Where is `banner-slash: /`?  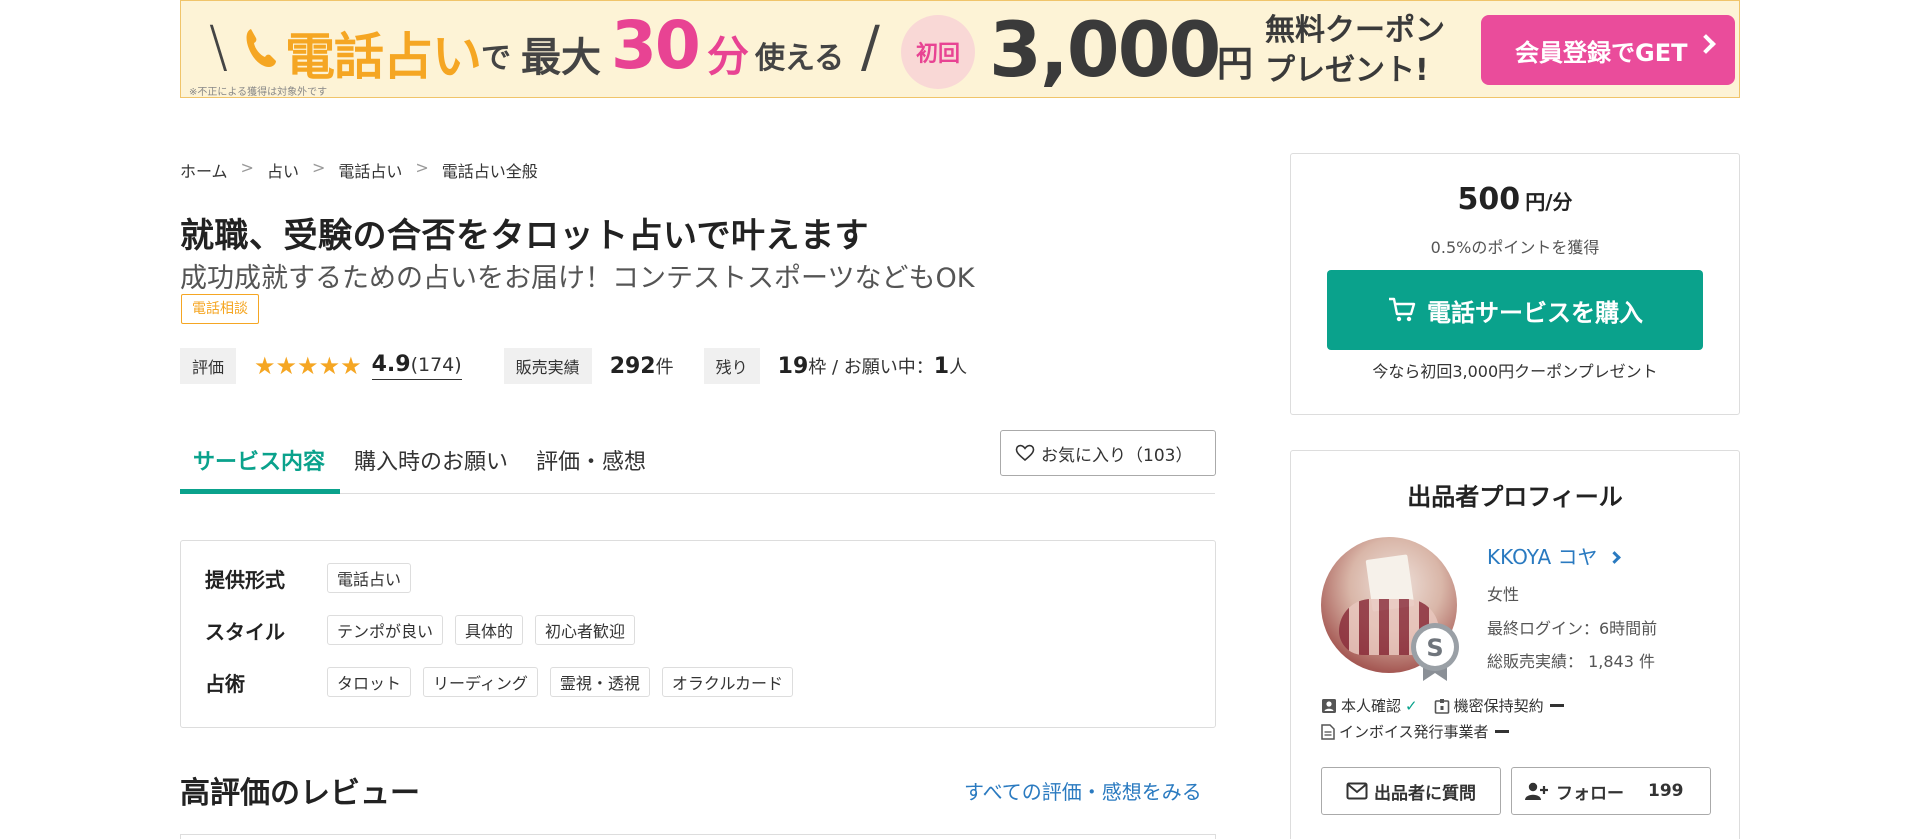 banner-slash: / is located at coordinates (870, 47).